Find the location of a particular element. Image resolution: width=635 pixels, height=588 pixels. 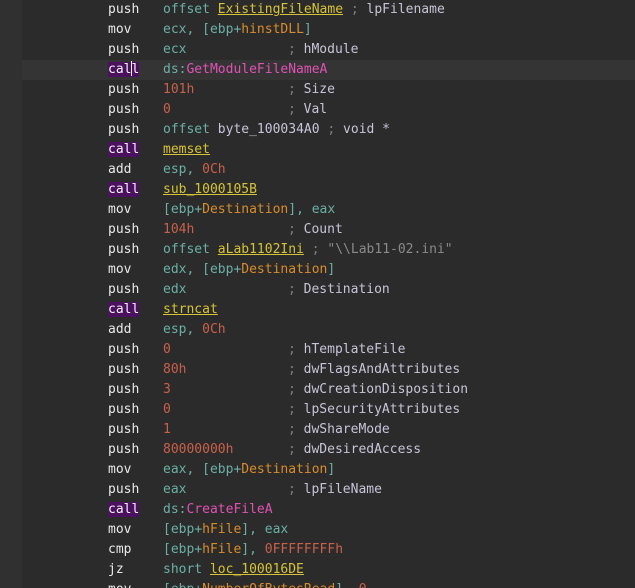

disassembly-line: jz short loc_100016DE is located at coordinates (317, 570).